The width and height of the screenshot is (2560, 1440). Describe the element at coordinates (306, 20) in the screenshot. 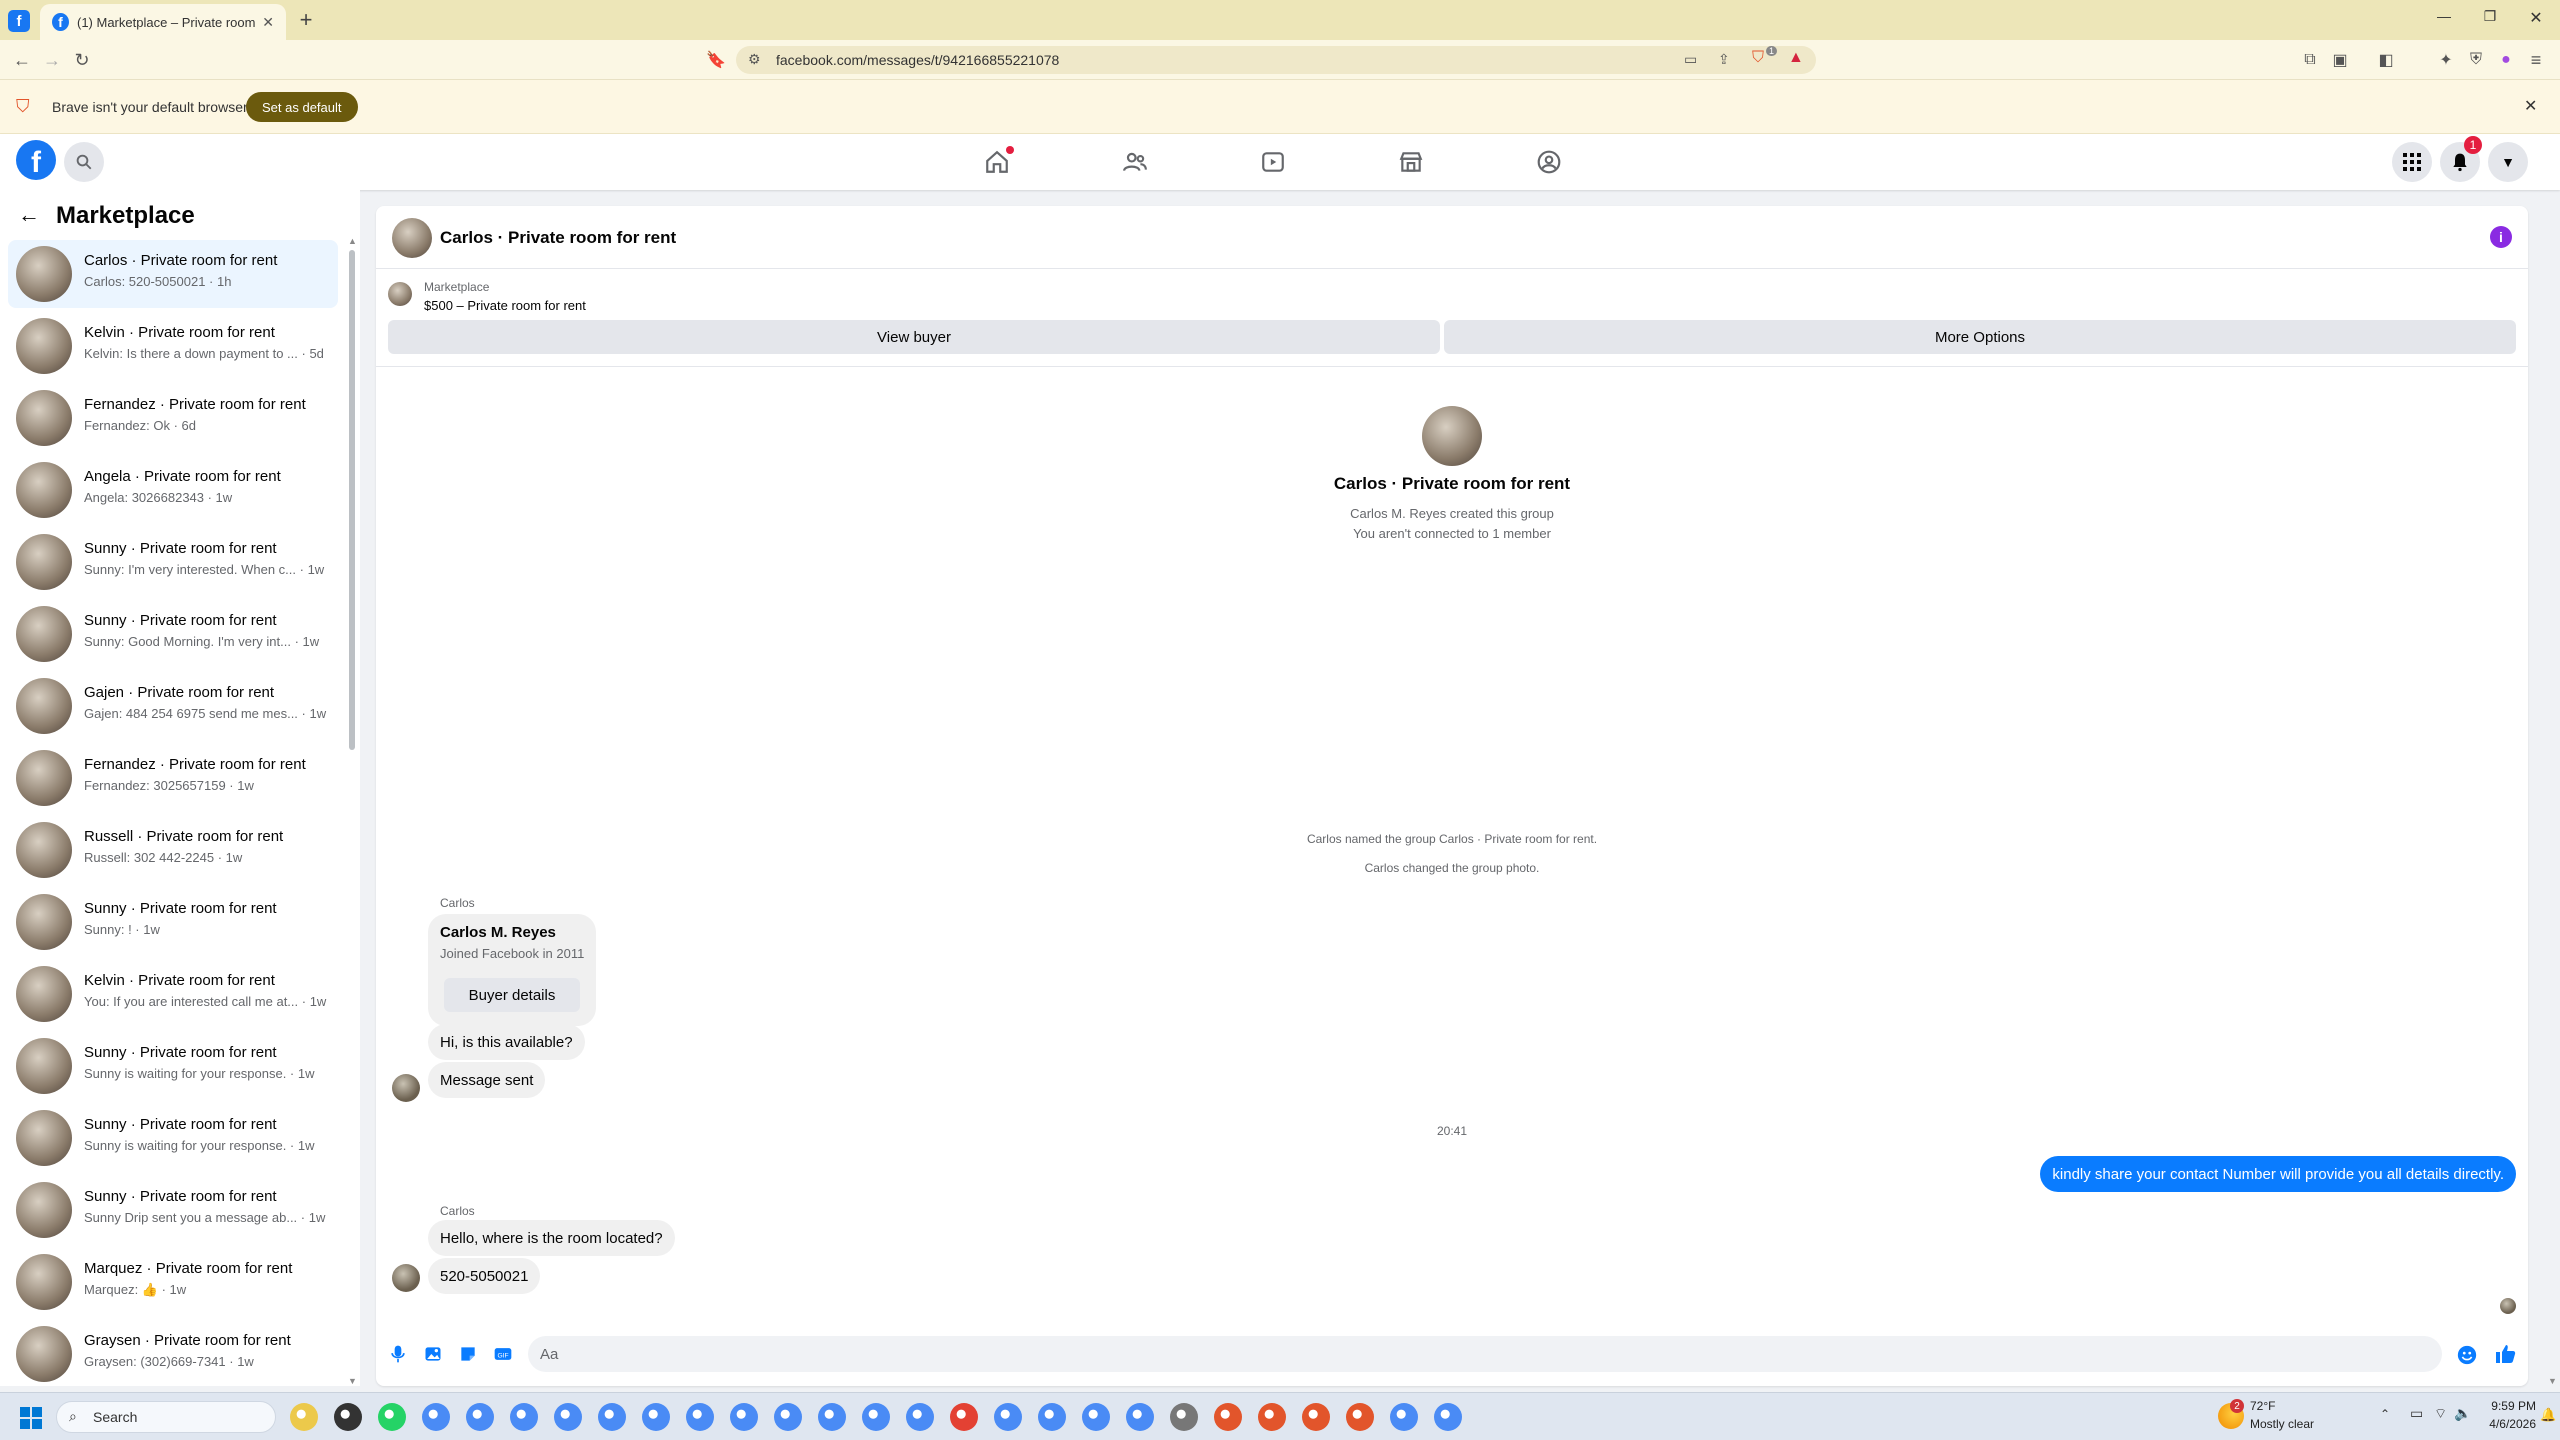

I see `new-tab-button: +` at that location.